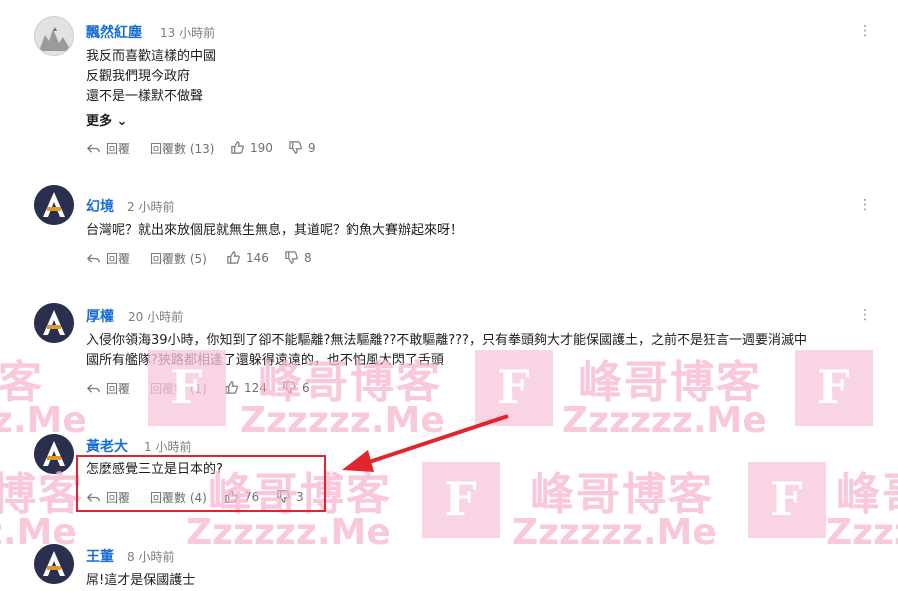  What do you see at coordinates (425, 443) in the screenshot?
I see `annotation-arrow-icon` at bounding box center [425, 443].